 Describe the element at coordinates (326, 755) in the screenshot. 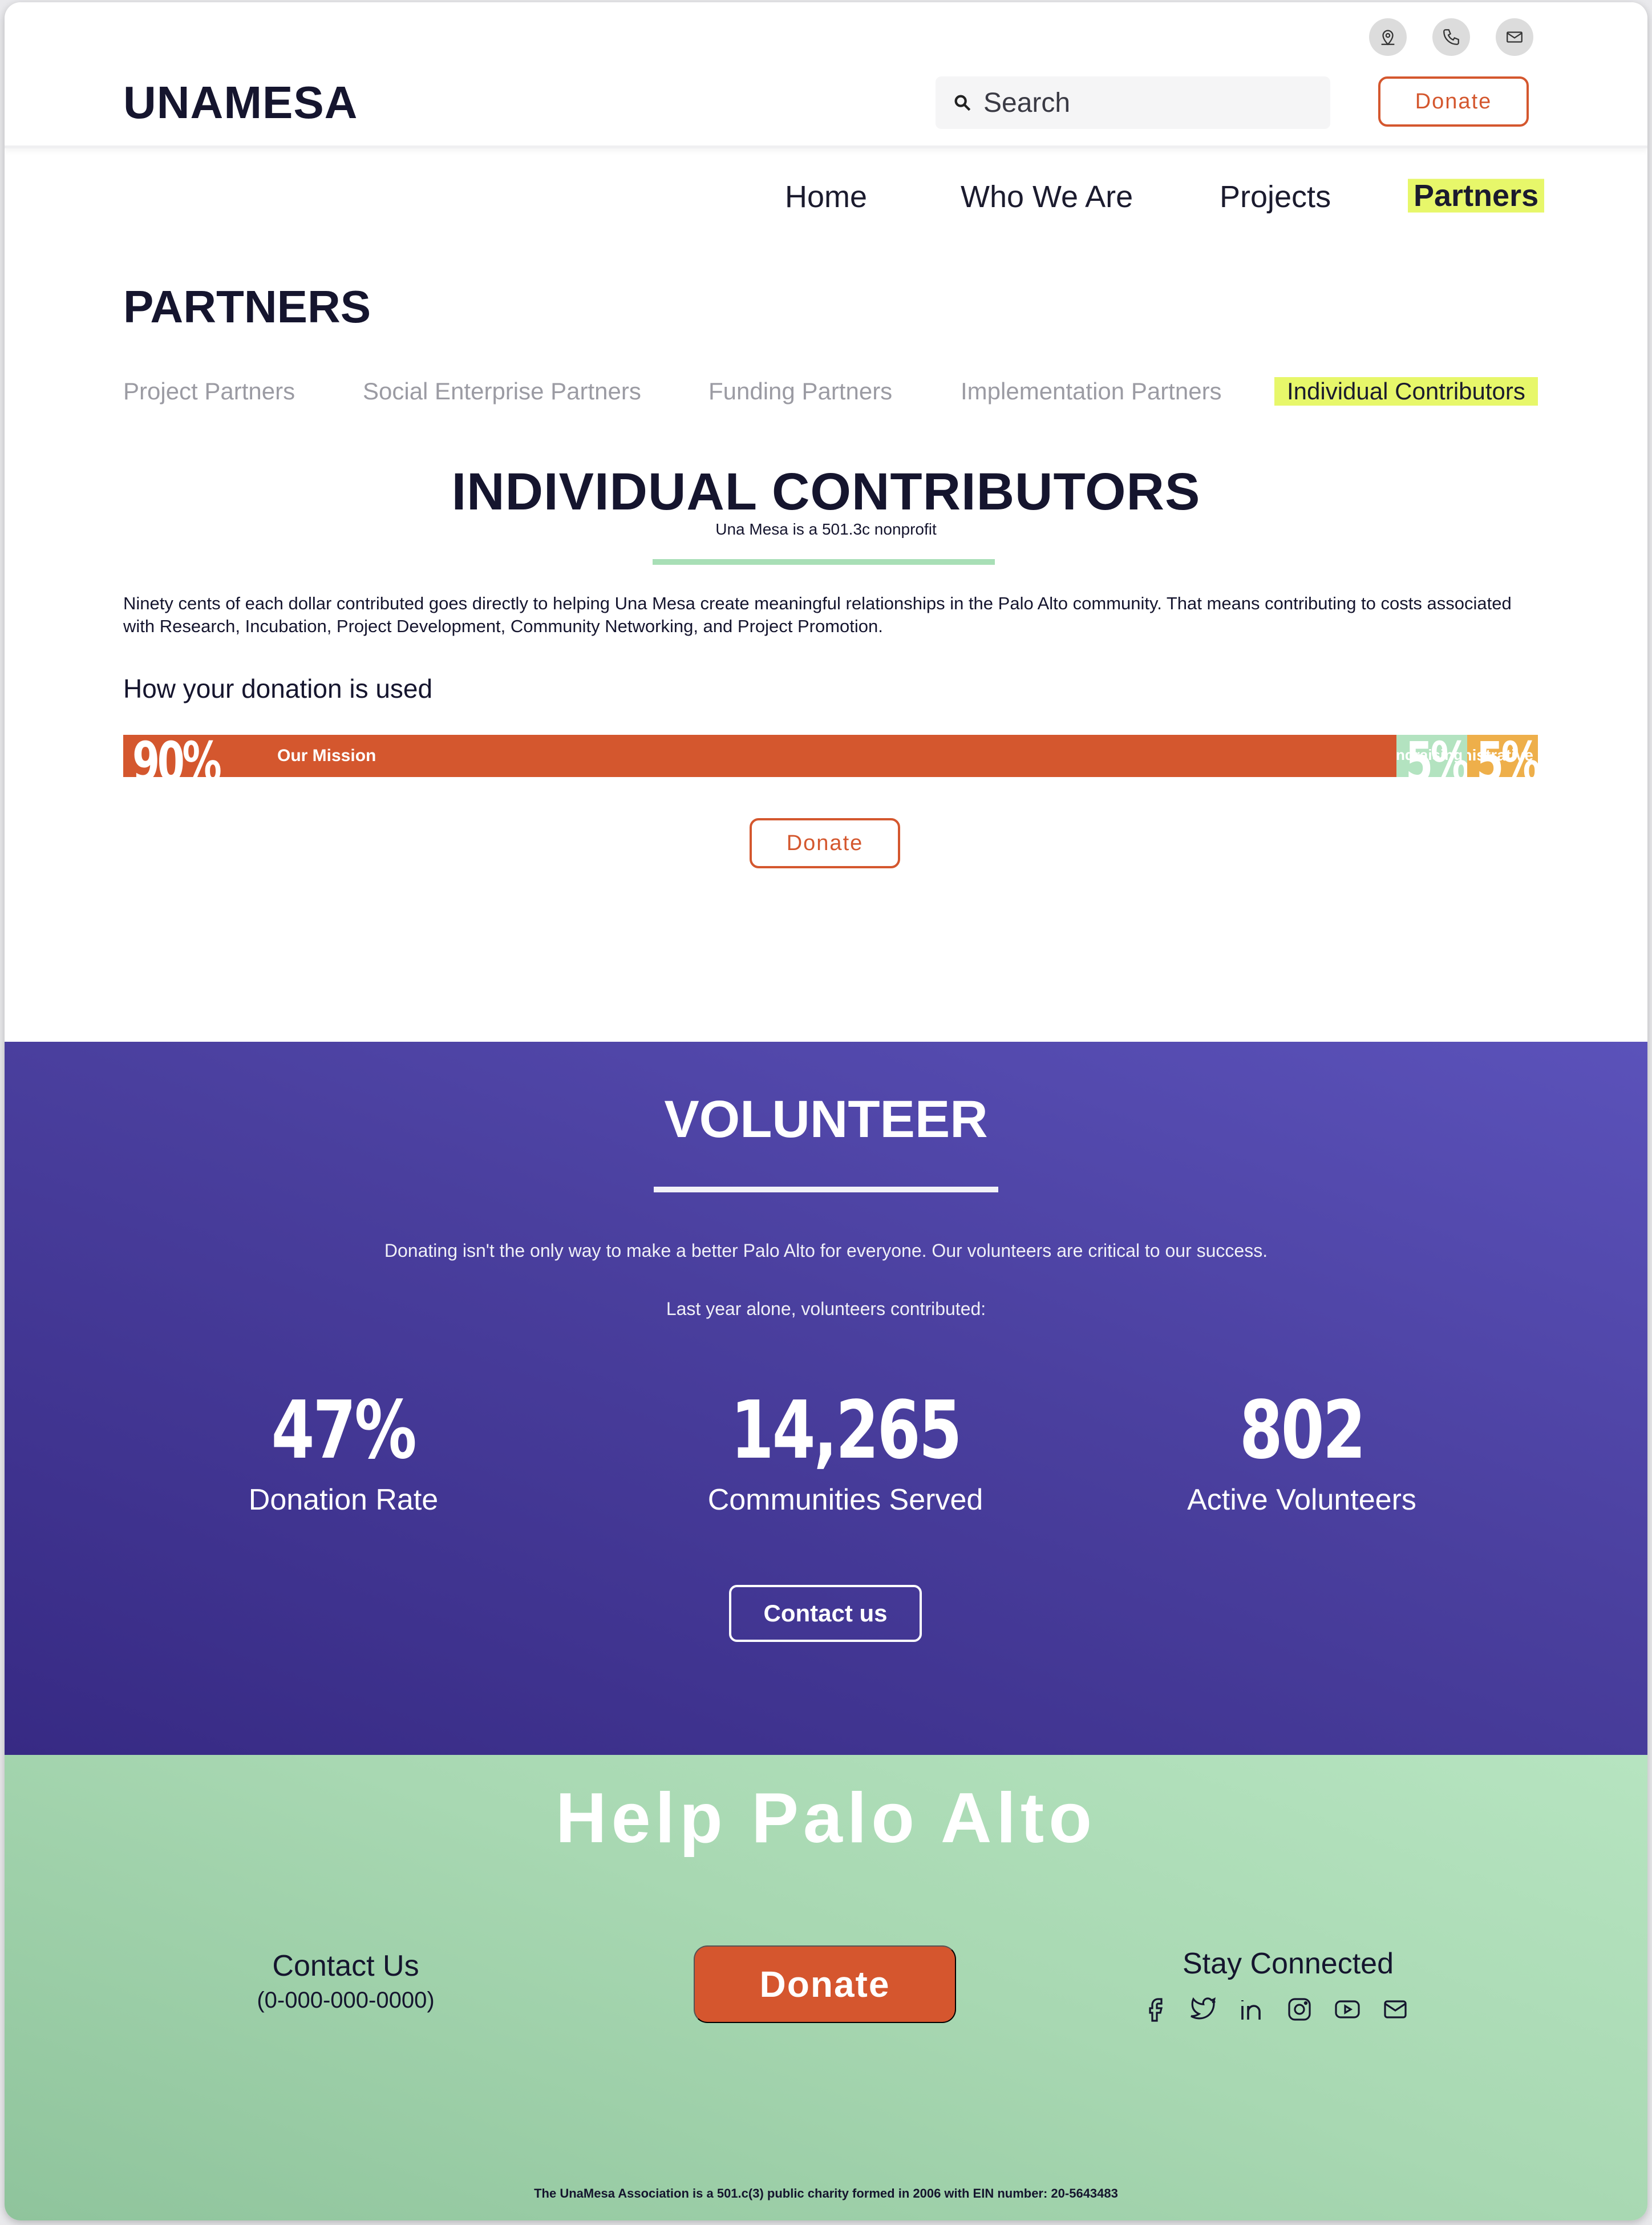

I see `bar-category-label: Our Mission` at that location.